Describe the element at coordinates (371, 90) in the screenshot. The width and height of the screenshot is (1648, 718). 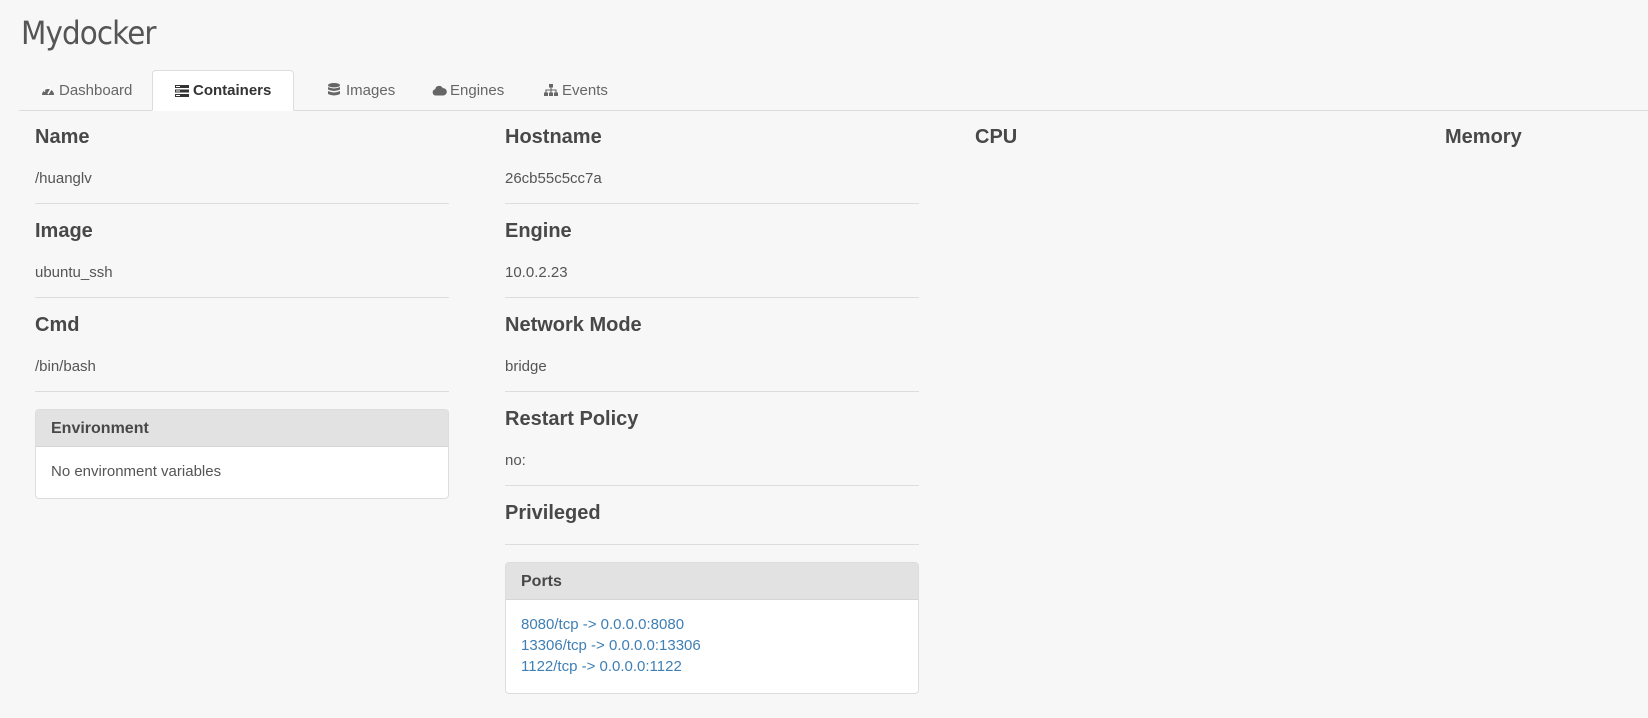
I see `tab-images-label: Images` at that location.